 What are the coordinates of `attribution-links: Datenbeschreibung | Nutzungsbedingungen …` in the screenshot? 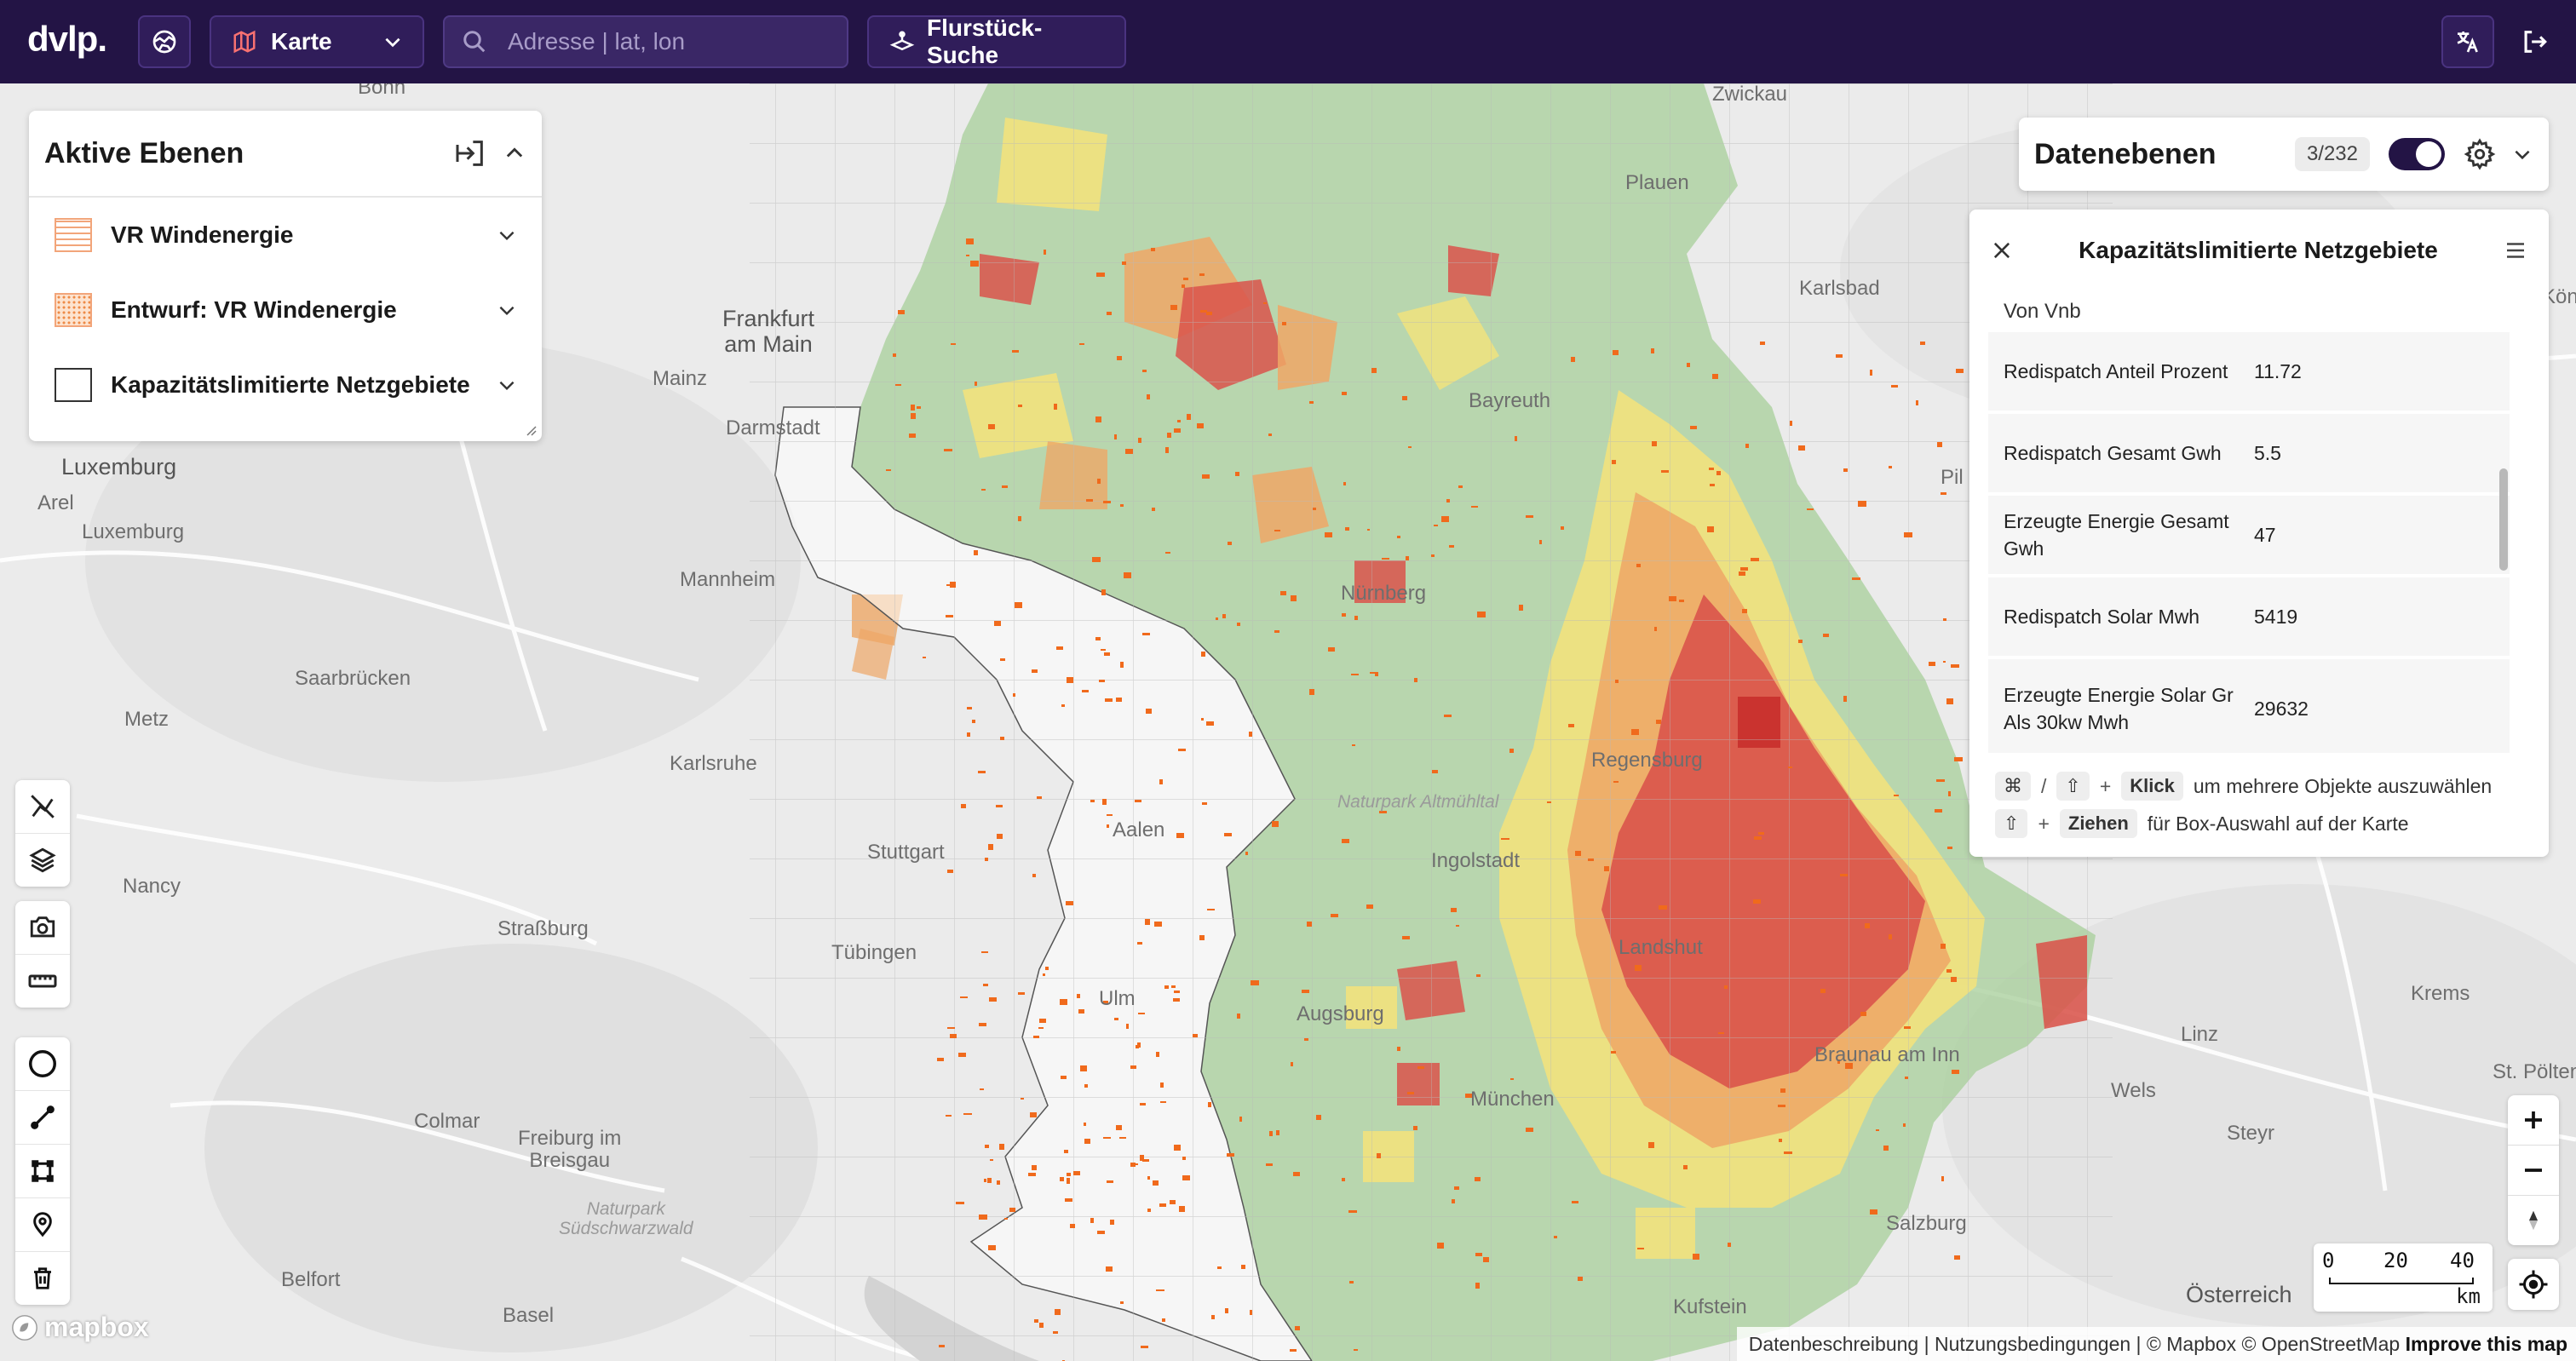 It's located at (2075, 1344).